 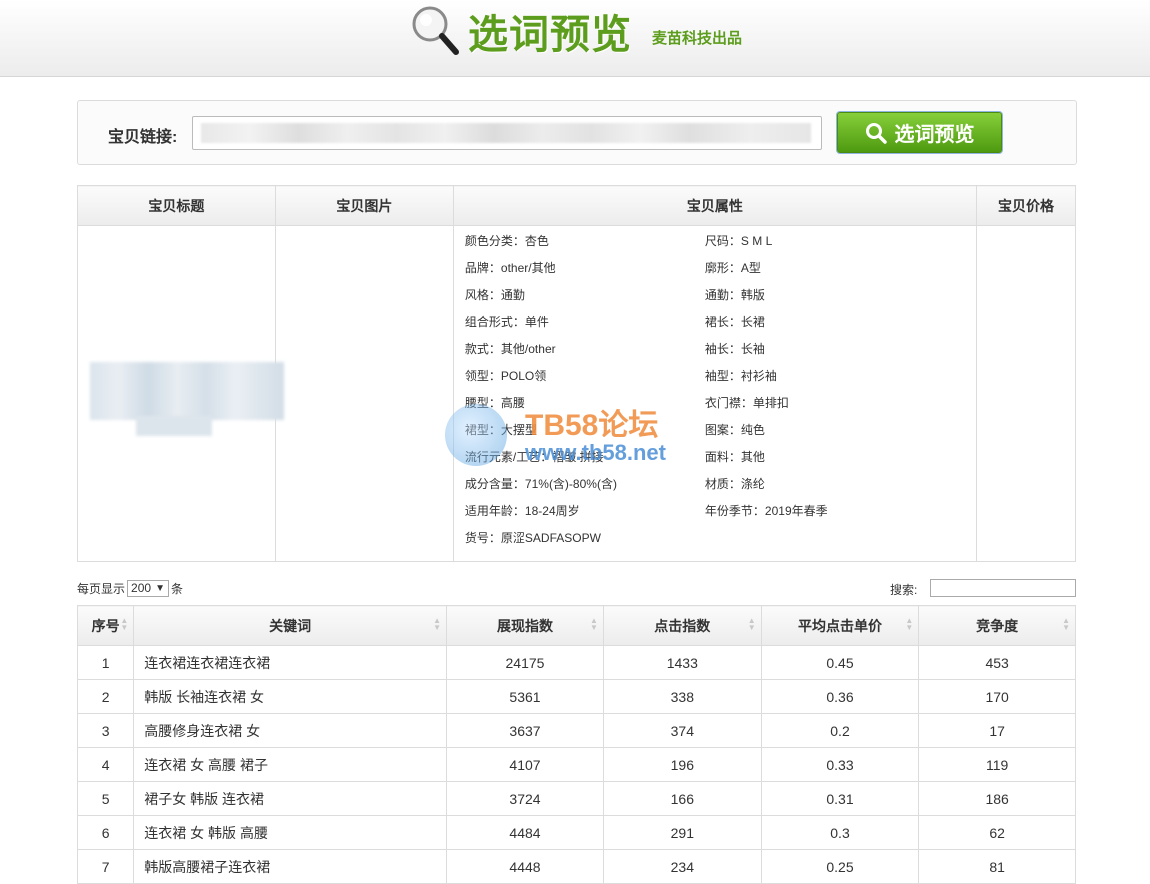 What do you see at coordinates (525, 764) in the screenshot?
I see `cell-impressions: 4107` at bounding box center [525, 764].